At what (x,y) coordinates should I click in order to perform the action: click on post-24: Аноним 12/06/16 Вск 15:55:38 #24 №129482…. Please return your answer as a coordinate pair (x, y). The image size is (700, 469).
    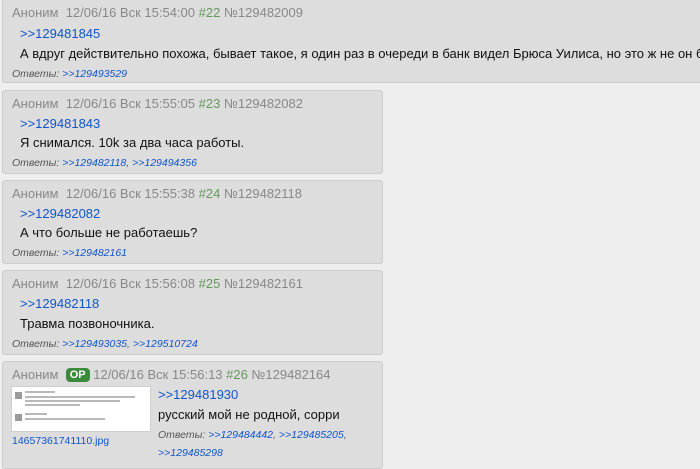
    Looking at the image, I should click on (192, 222).